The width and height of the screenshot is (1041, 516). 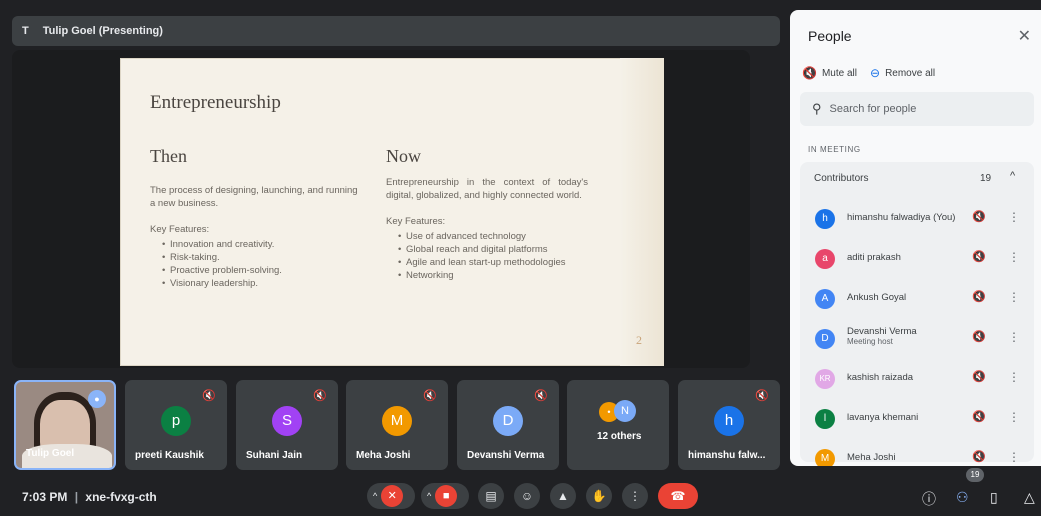 What do you see at coordinates (563, 496) in the screenshot?
I see `present-screen-button: ▲` at bounding box center [563, 496].